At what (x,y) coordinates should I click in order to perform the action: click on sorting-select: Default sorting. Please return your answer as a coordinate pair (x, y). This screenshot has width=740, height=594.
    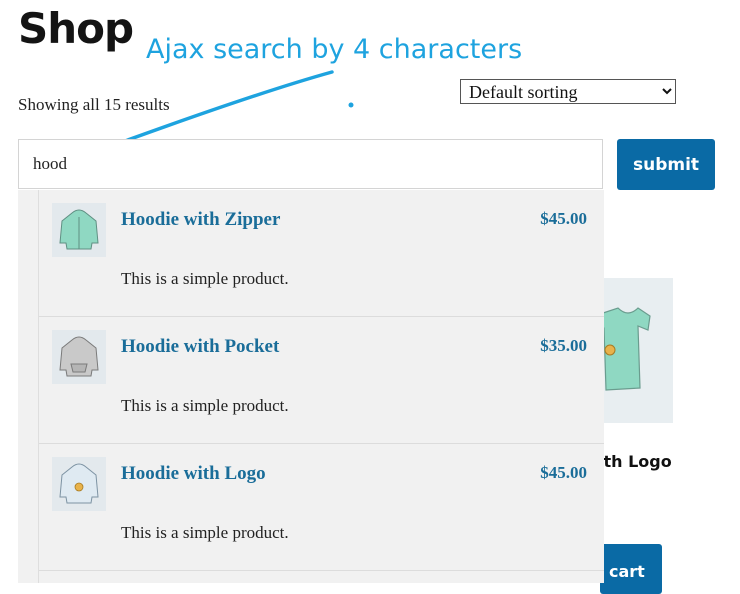
    Looking at the image, I should click on (568, 91).